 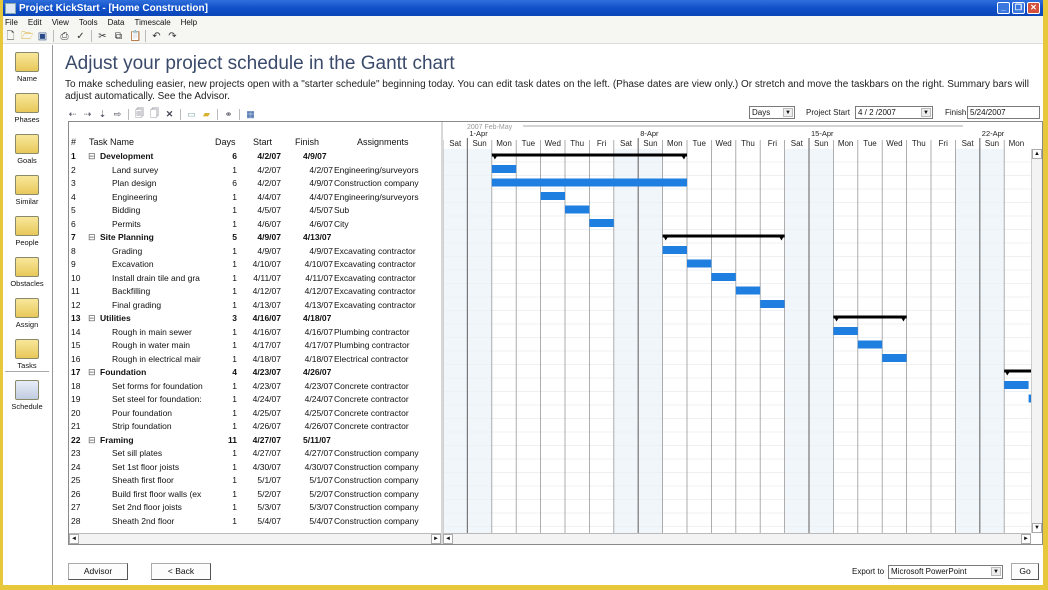 What do you see at coordinates (307, 386) in the screenshot?
I see `task-finish: 4/23/07` at bounding box center [307, 386].